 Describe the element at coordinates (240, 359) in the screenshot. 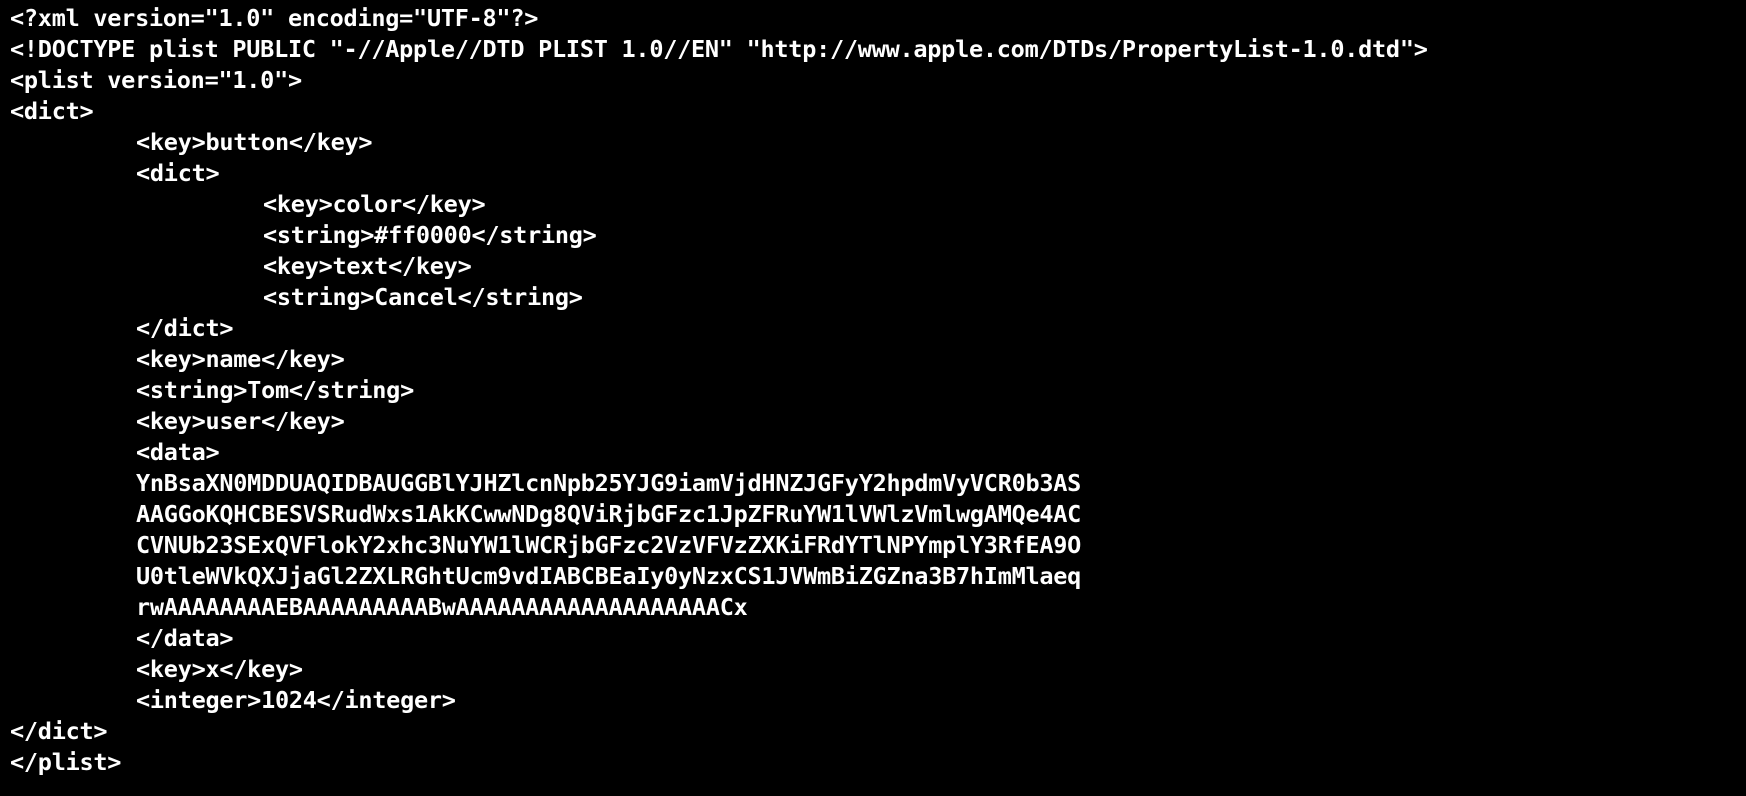

I see `code-line-key-name: <key>name</key>` at that location.